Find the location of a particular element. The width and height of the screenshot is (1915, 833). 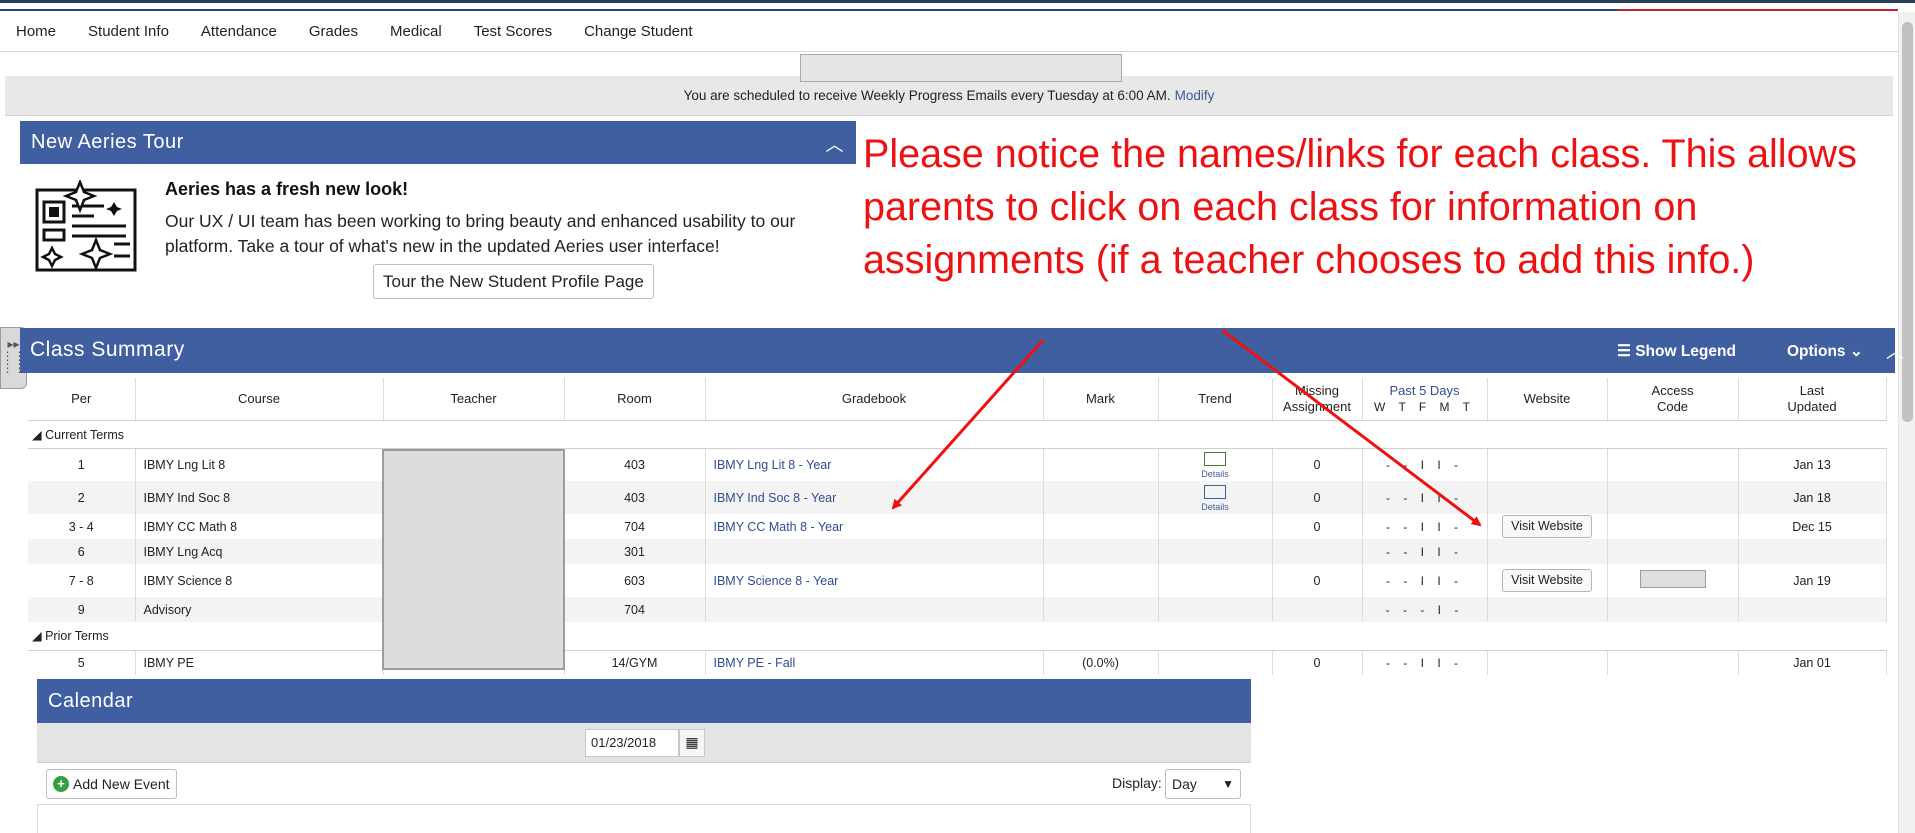

col-updated-l1: Last is located at coordinates (1812, 390).